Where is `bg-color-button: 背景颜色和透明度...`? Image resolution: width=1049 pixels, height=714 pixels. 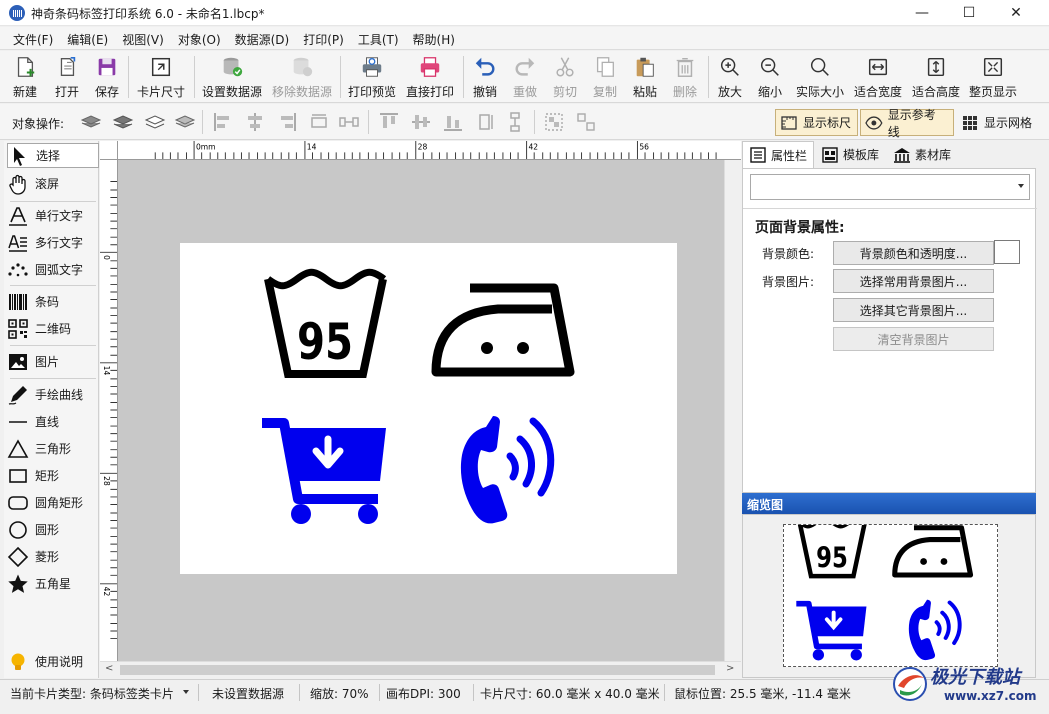
bg-color-button: 背景颜色和透明度... is located at coordinates (913, 253).